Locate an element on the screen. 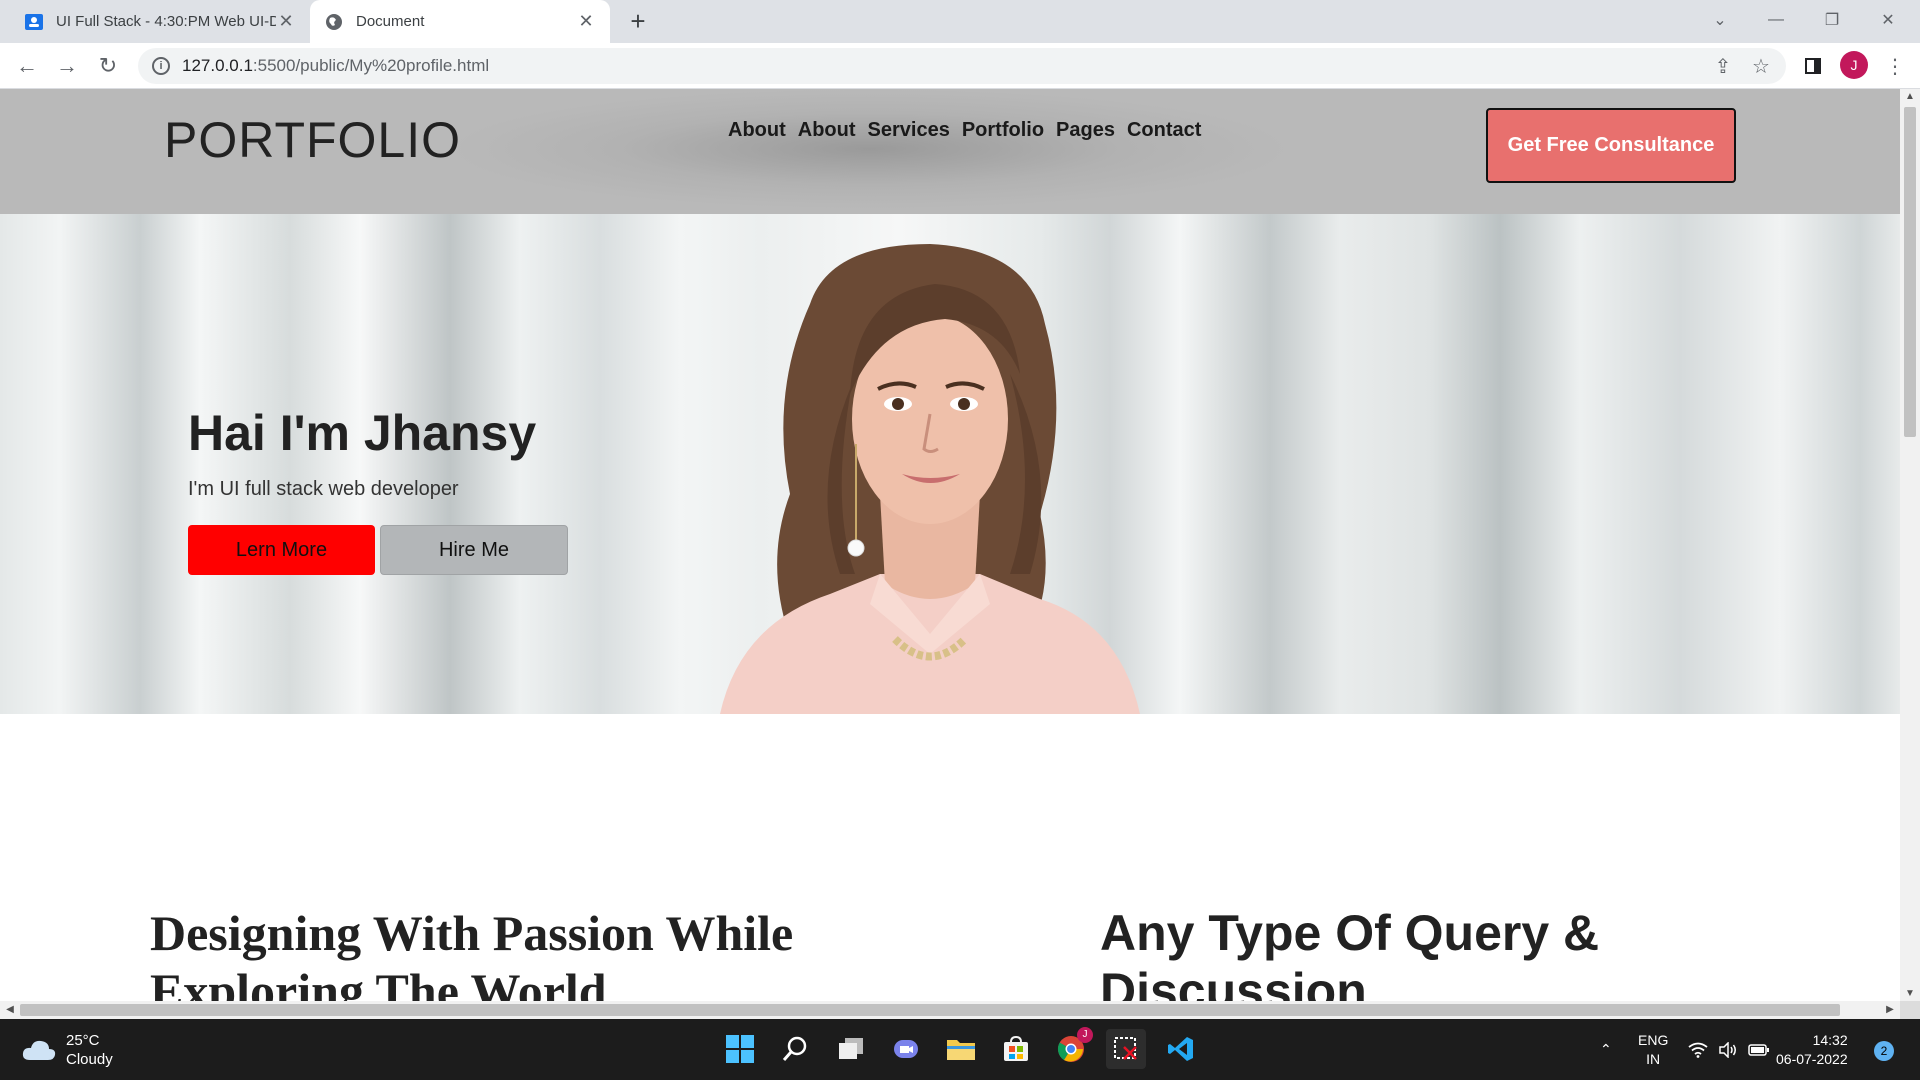  nav-link-about-2: About is located at coordinates (827, 130).